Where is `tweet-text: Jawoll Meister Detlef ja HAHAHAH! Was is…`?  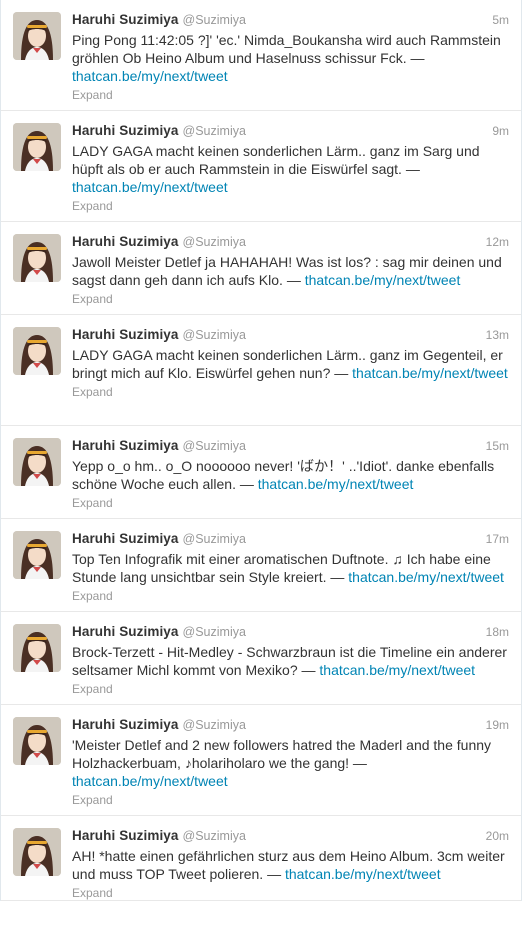
tweet-text: Jawoll Meister Detlef ja HAHAHAH! Was is… is located at coordinates (290, 271).